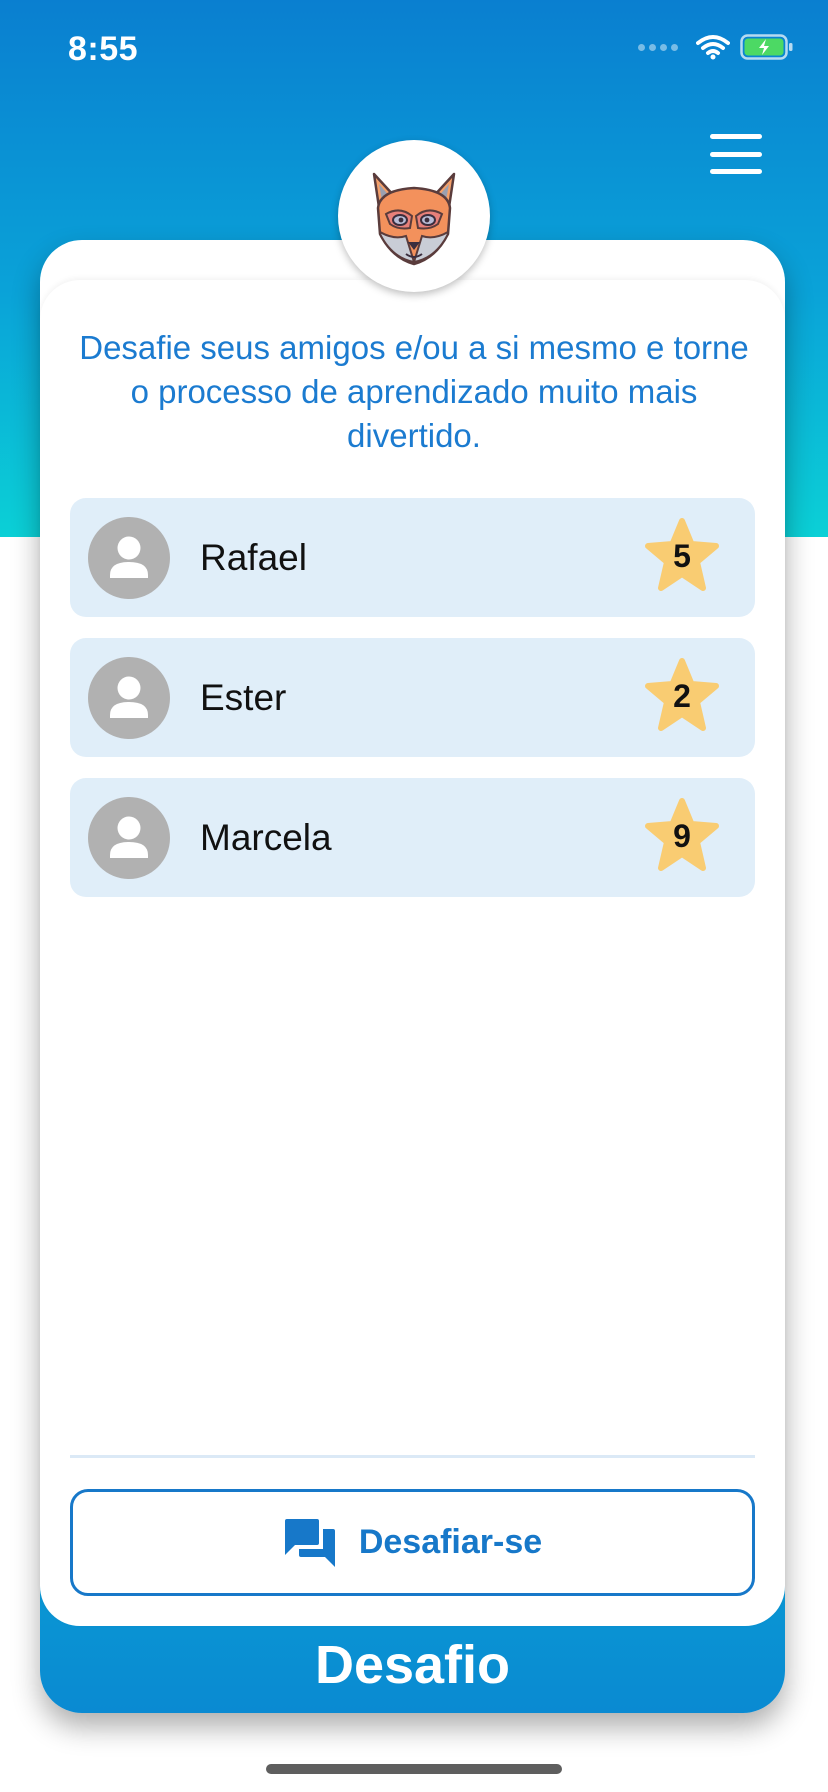  Describe the element at coordinates (412, 557) in the screenshot. I see `friend-row: Rafael 5` at that location.